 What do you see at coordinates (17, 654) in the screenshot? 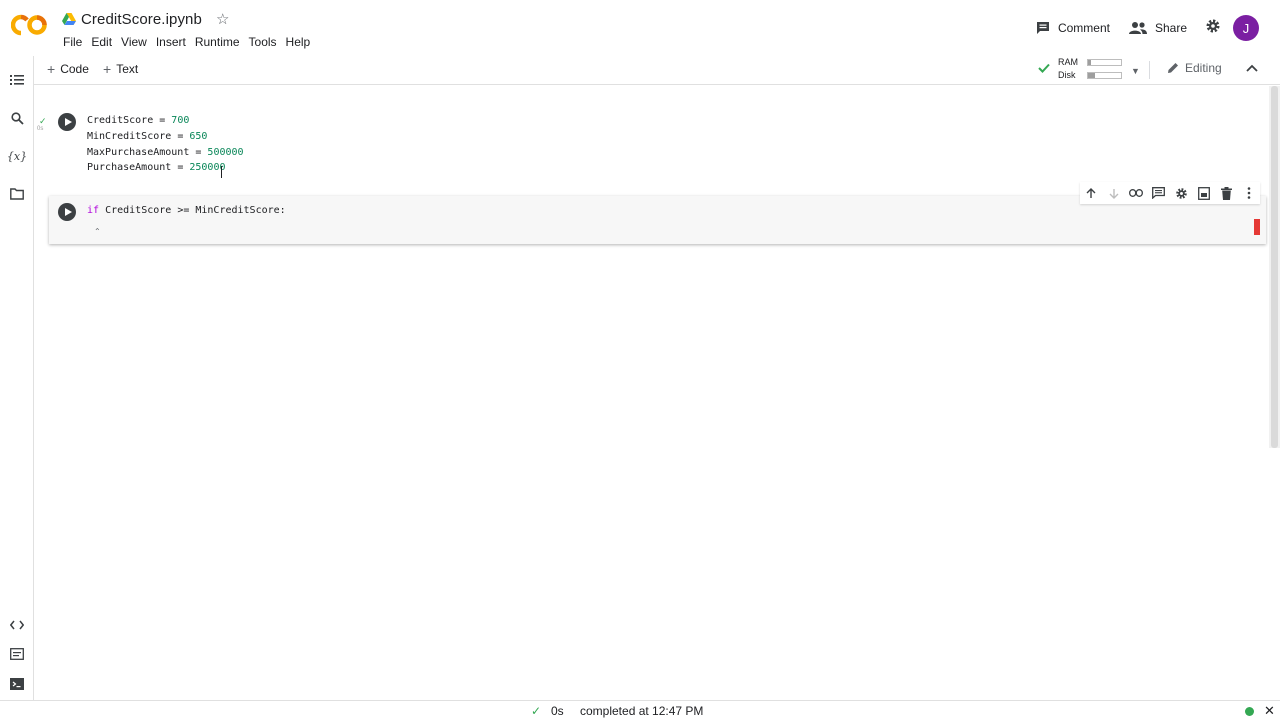
I see `command-palette-icon` at bounding box center [17, 654].